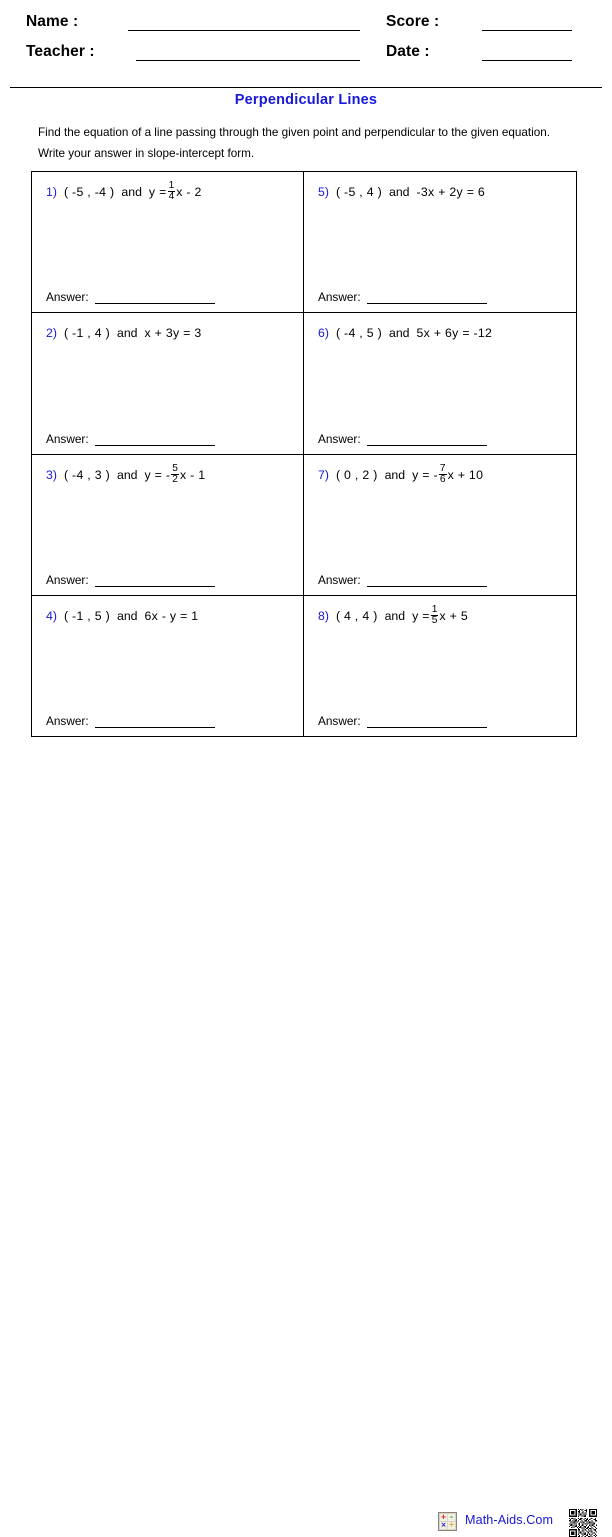 The width and height of the screenshot is (612, 1537). Describe the element at coordinates (51, 474) in the screenshot. I see `problem-number: 3)` at that location.